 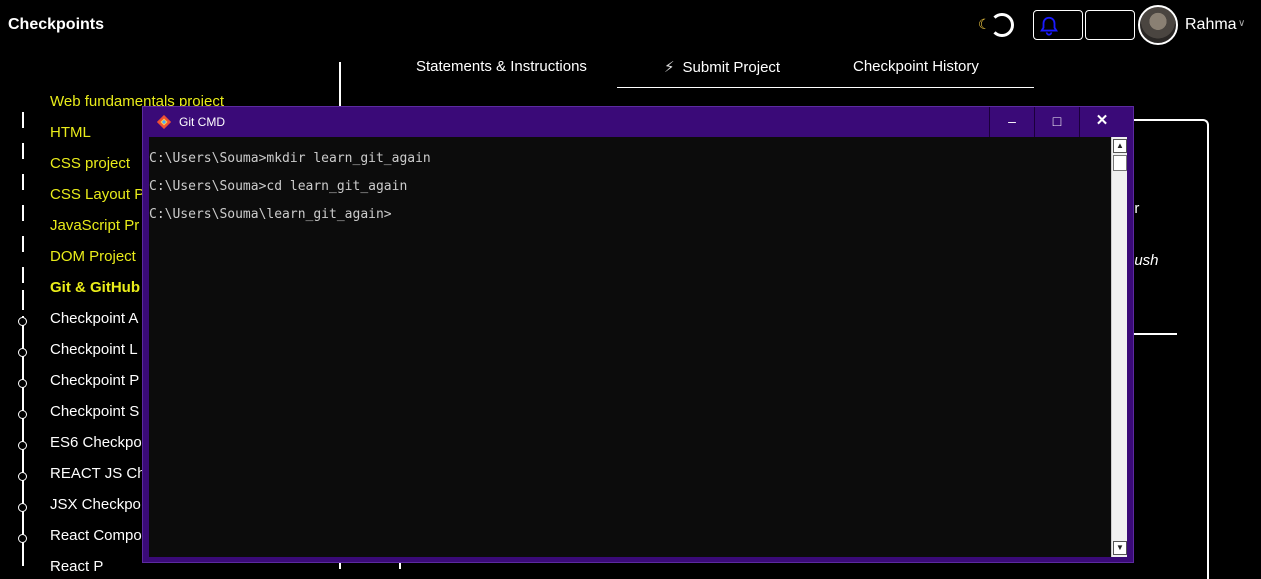 I want to click on username: Rahma, so click(x=1211, y=25).